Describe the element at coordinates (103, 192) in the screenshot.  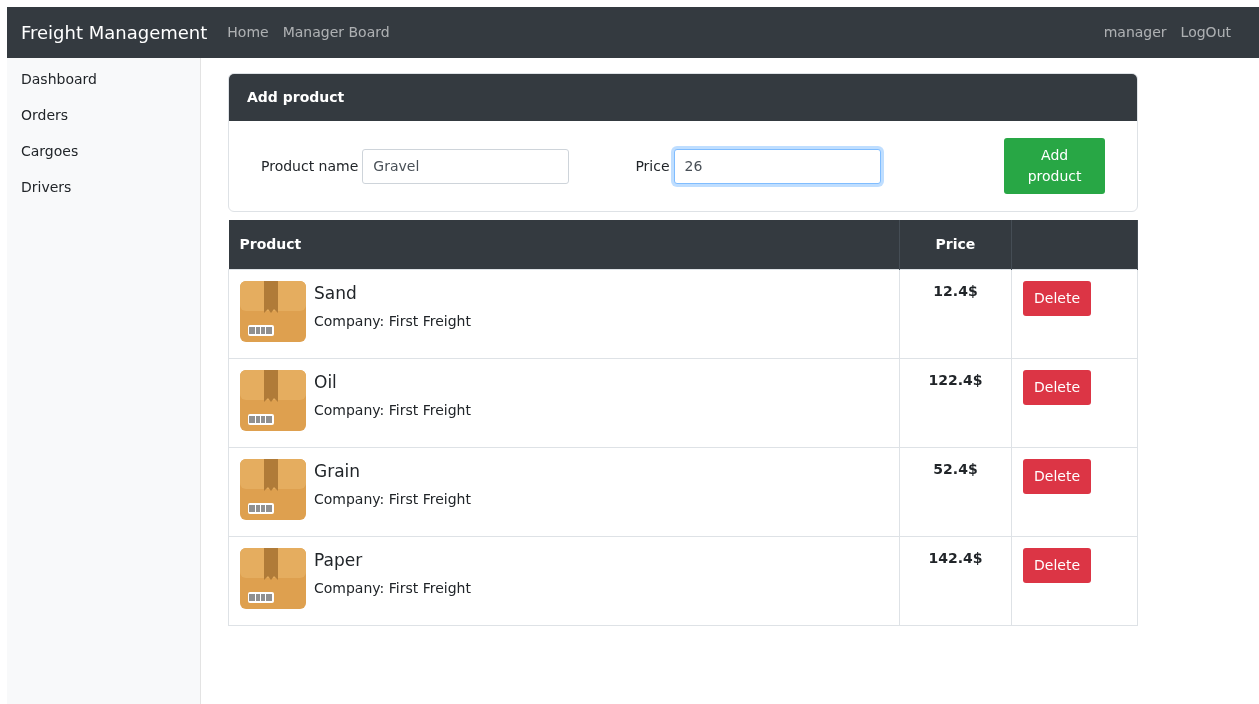
I see `sidebar-item: Drivers` at that location.